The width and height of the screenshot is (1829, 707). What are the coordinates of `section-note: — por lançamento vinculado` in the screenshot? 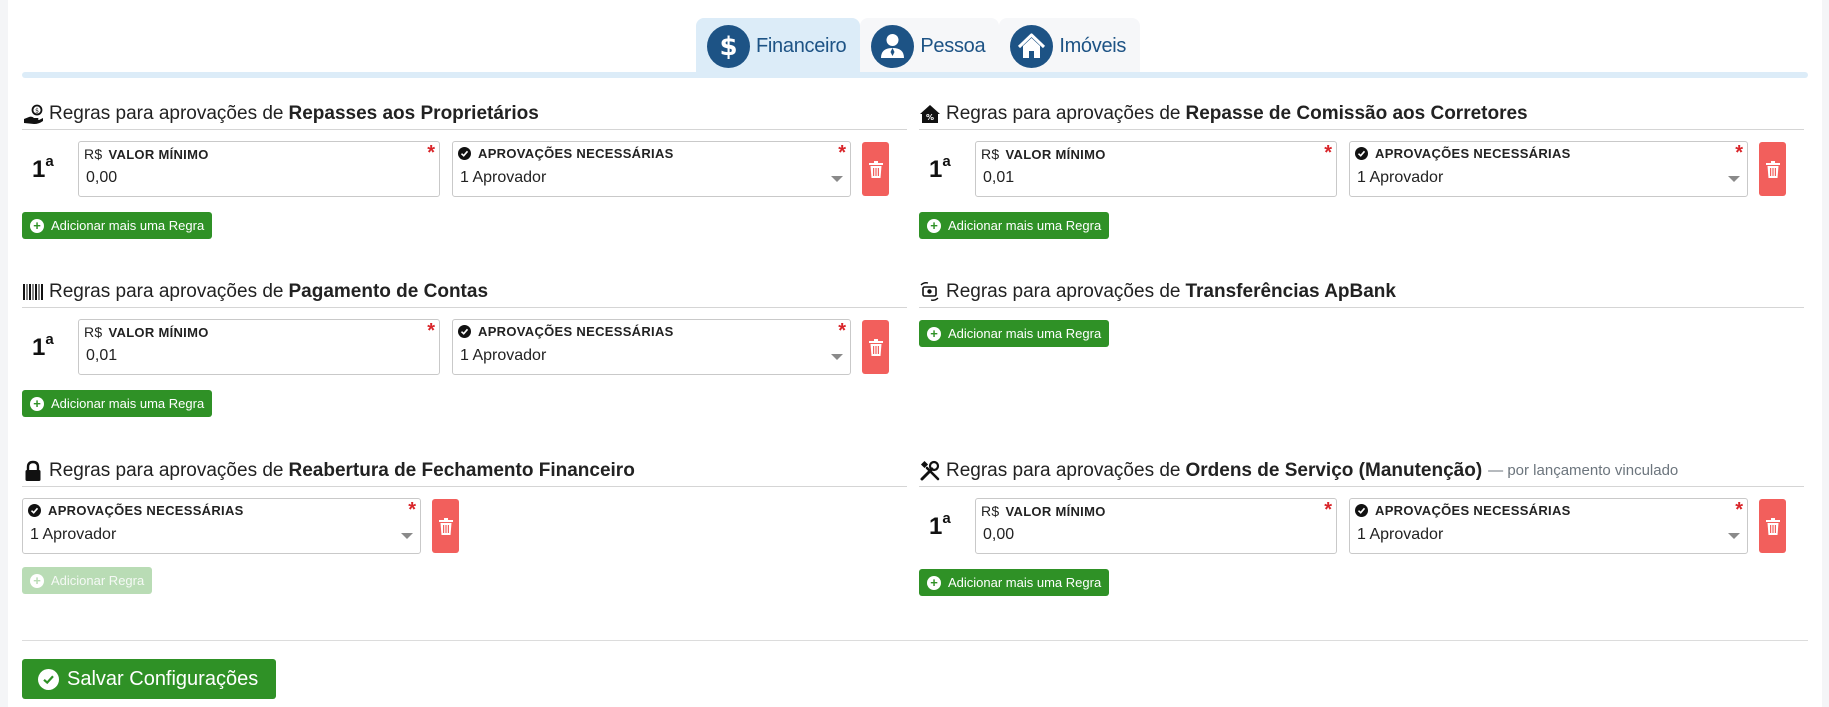 It's located at (1583, 470).